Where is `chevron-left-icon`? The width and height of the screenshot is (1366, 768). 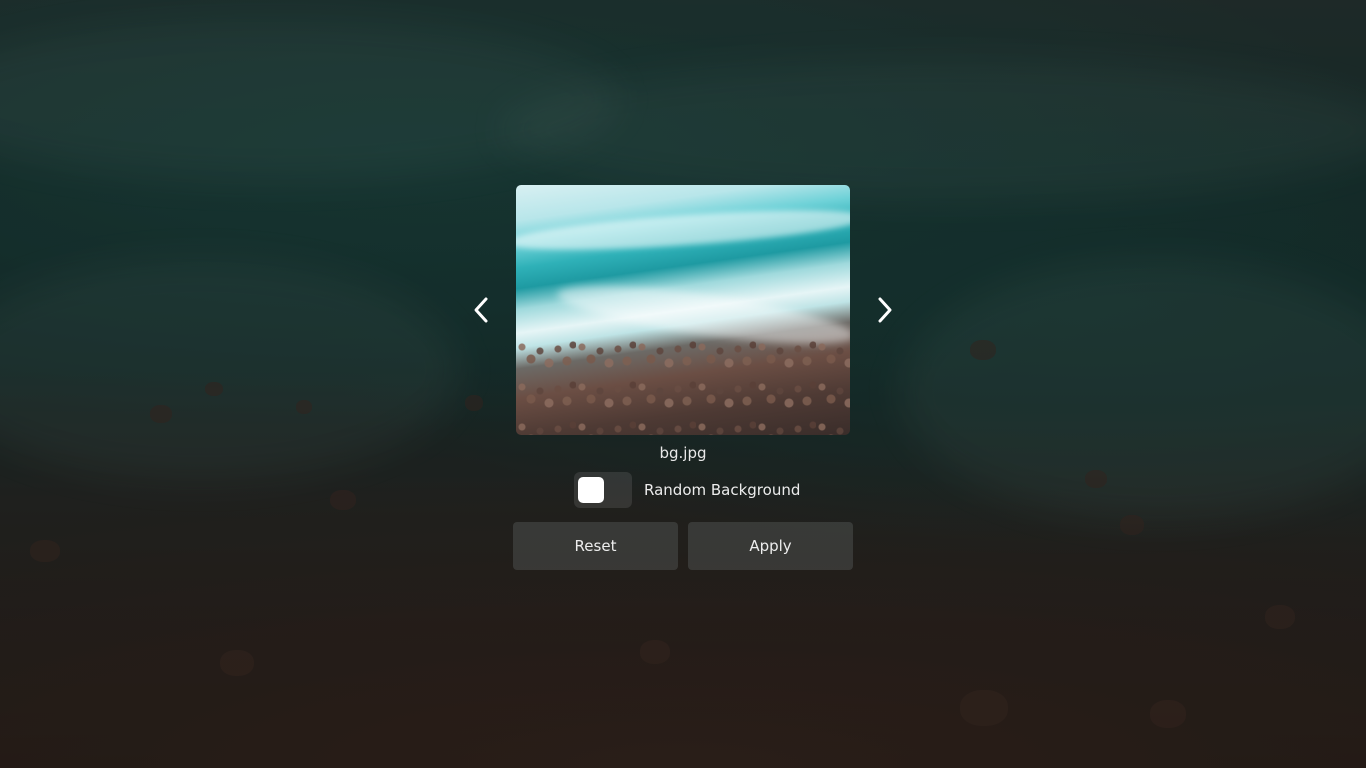 chevron-left-icon is located at coordinates (481, 310).